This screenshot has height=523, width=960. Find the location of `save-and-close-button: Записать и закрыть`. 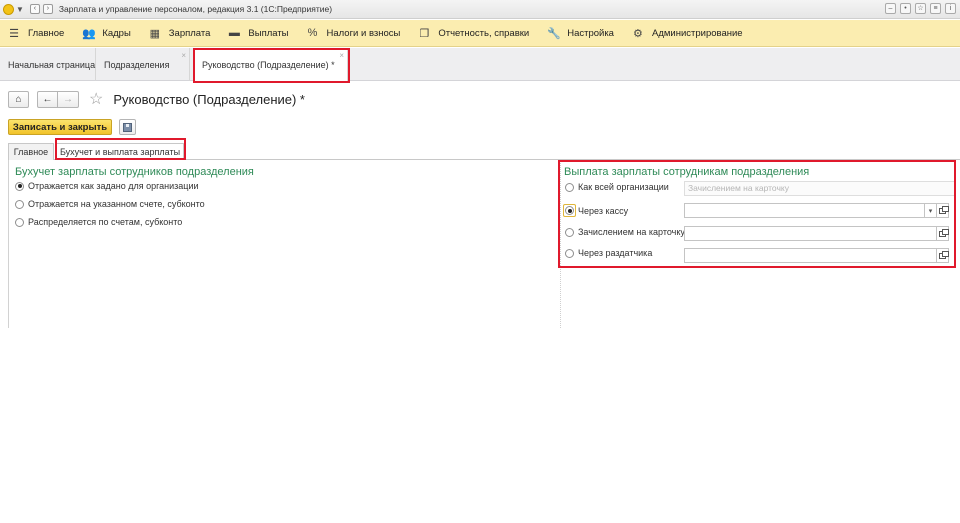

save-and-close-button: Записать и закрыть is located at coordinates (60, 127).